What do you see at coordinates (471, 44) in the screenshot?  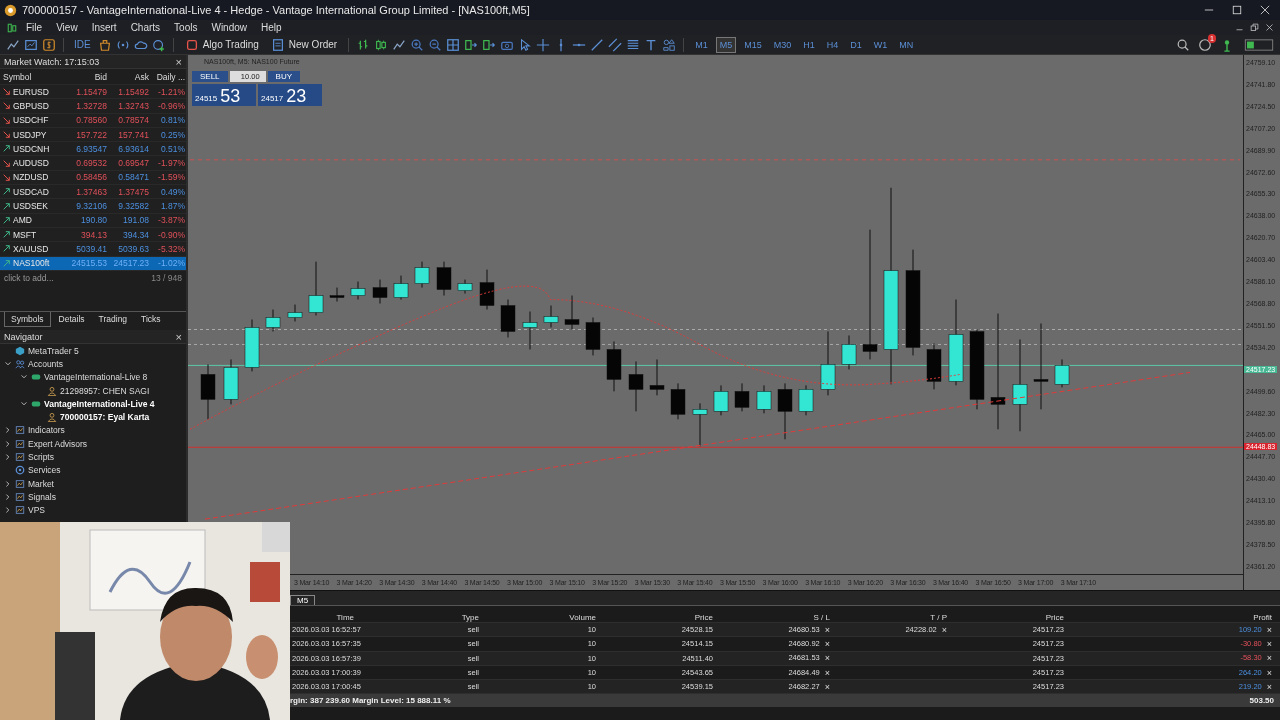 I see `scroll-icon` at bounding box center [471, 44].